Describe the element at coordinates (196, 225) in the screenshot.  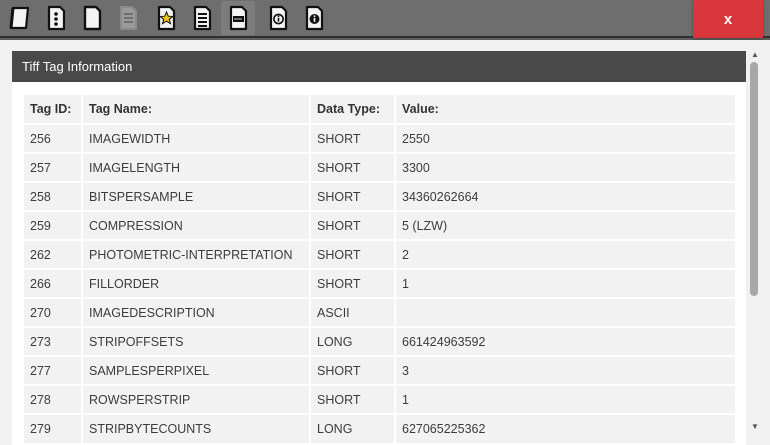
I see `cell-tag-name: COMPRESSION` at that location.